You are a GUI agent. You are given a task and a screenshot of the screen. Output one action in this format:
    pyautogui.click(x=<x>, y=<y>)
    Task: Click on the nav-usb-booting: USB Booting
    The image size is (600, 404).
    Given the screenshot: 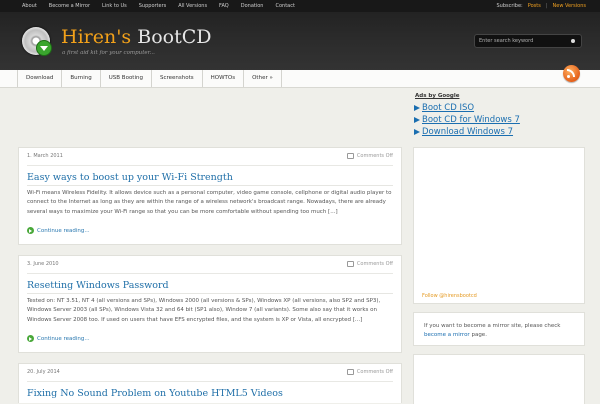 What is the action you would take?
    pyautogui.click(x=126, y=78)
    